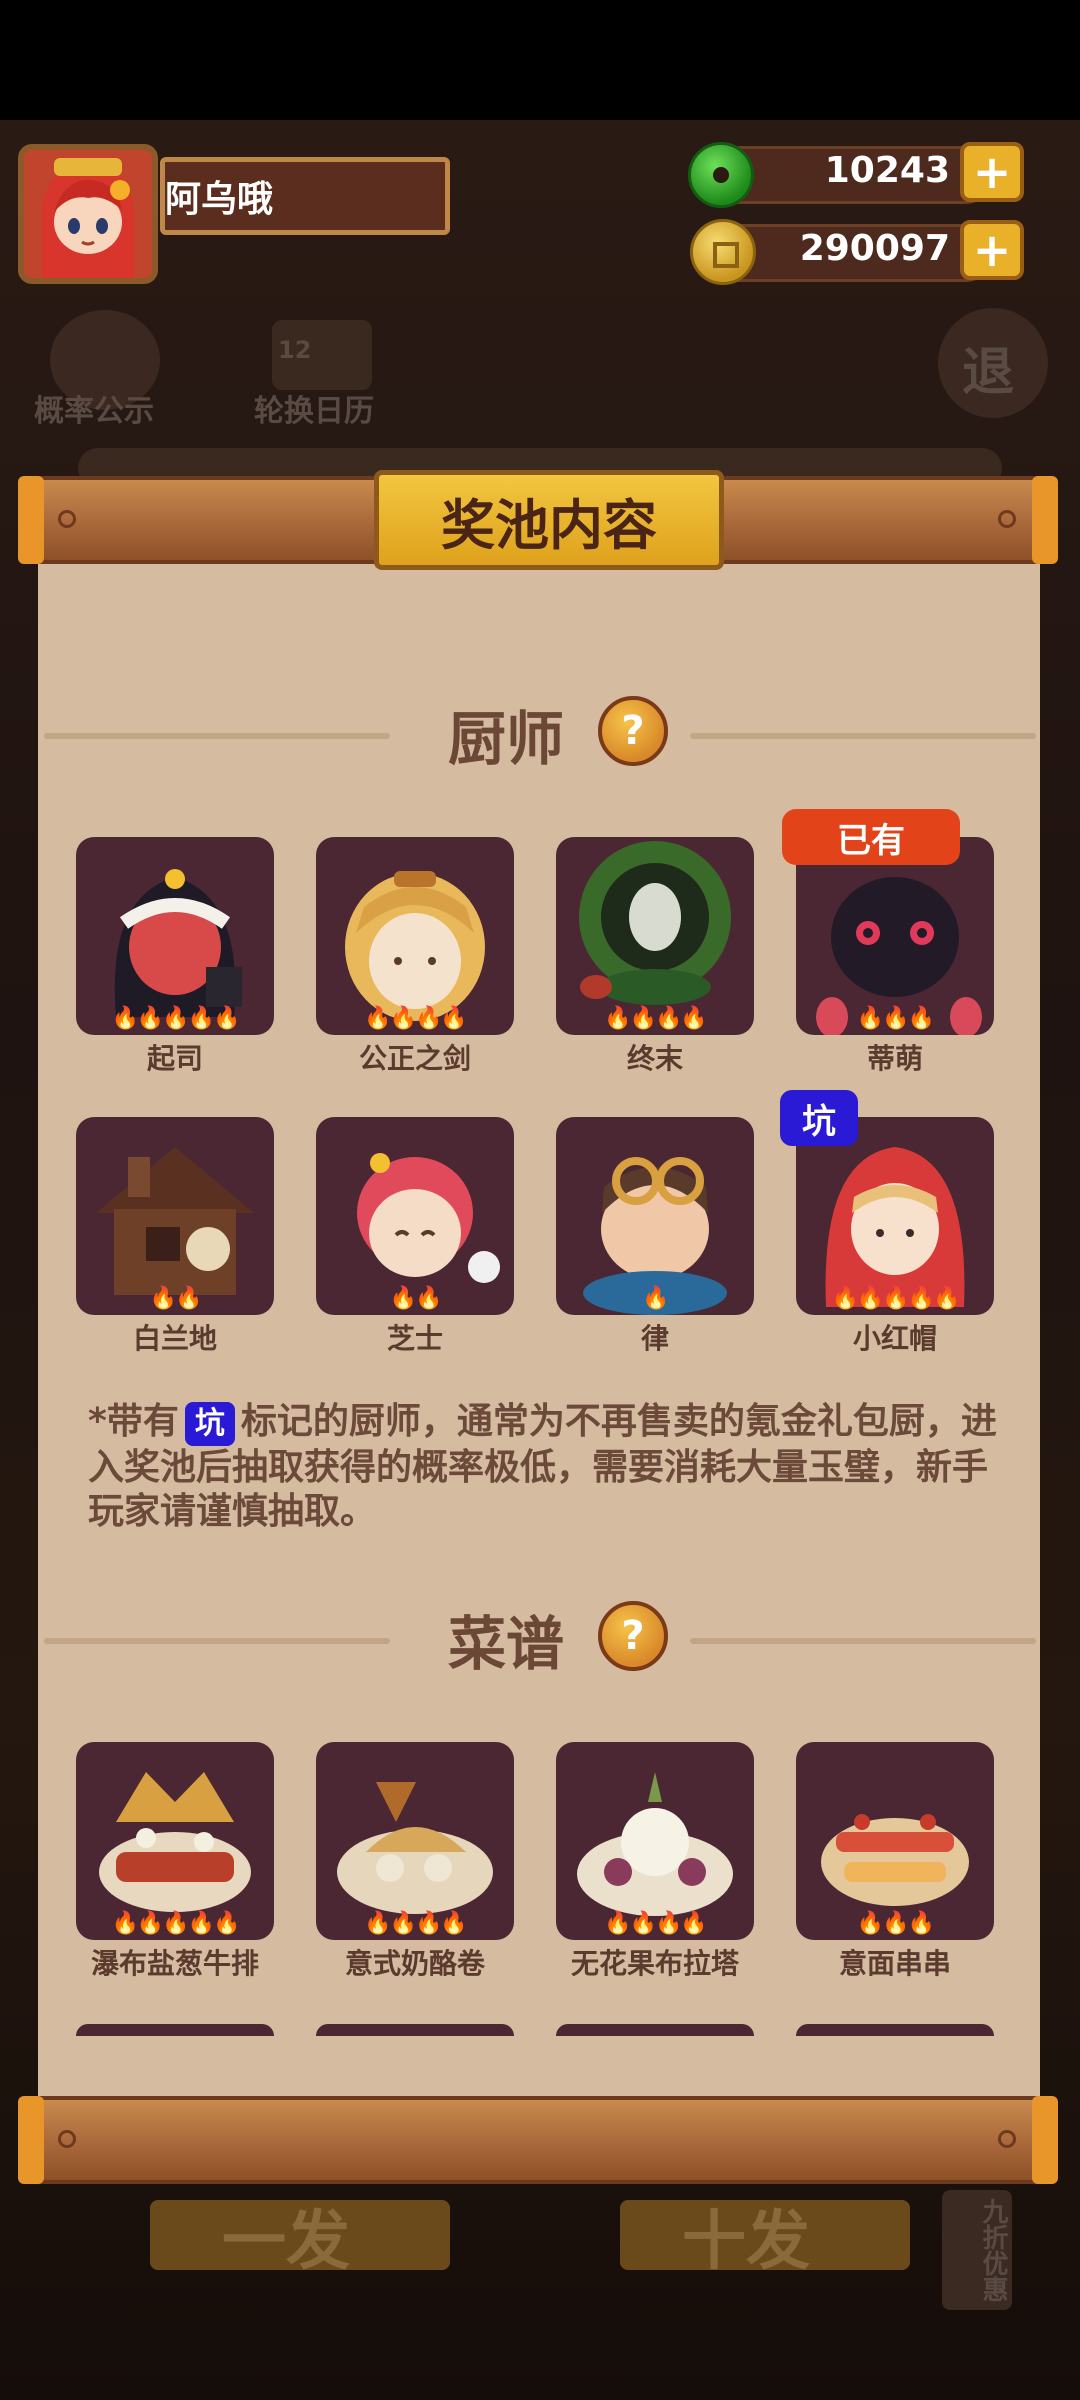 Image resolution: width=1080 pixels, height=2400 pixels. Describe the element at coordinates (655, 936) in the screenshot. I see `chef-card-zhongmo: 🔥🔥🔥🔥` at that location.